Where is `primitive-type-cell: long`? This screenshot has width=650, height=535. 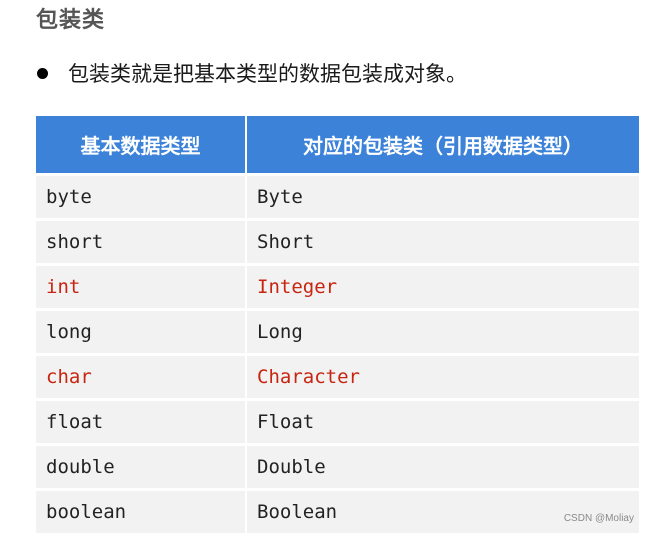
primitive-type-cell: long is located at coordinates (141, 330).